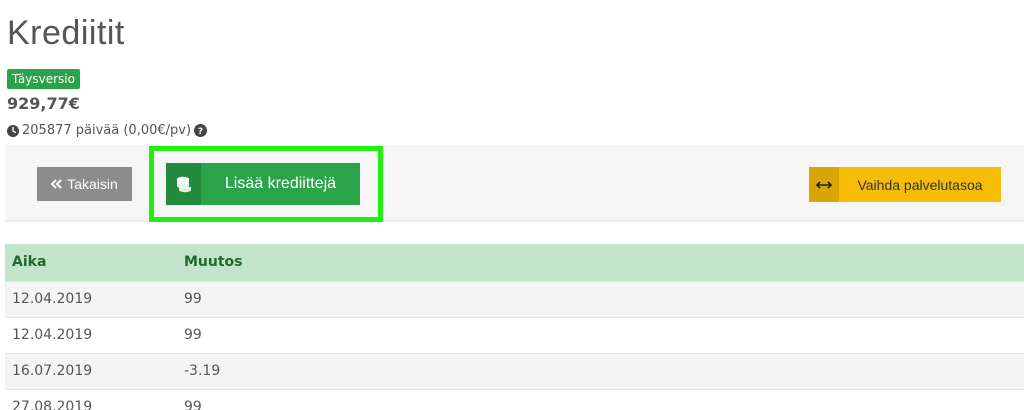 The width and height of the screenshot is (1024, 410). I want to click on row-date: 27.08.2019, so click(94, 399).